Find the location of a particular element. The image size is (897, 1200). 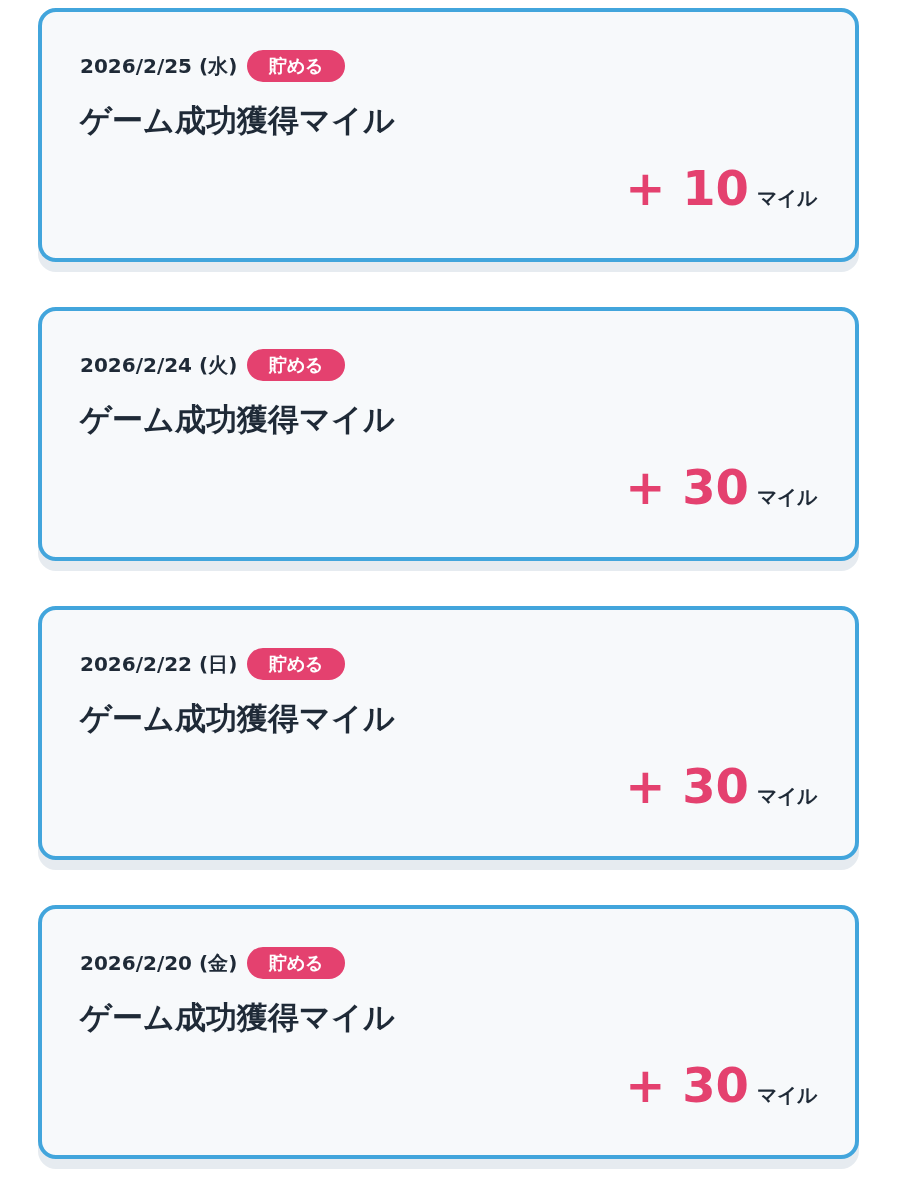

entry-date: 2026/2/25 (水) is located at coordinates (159, 66).